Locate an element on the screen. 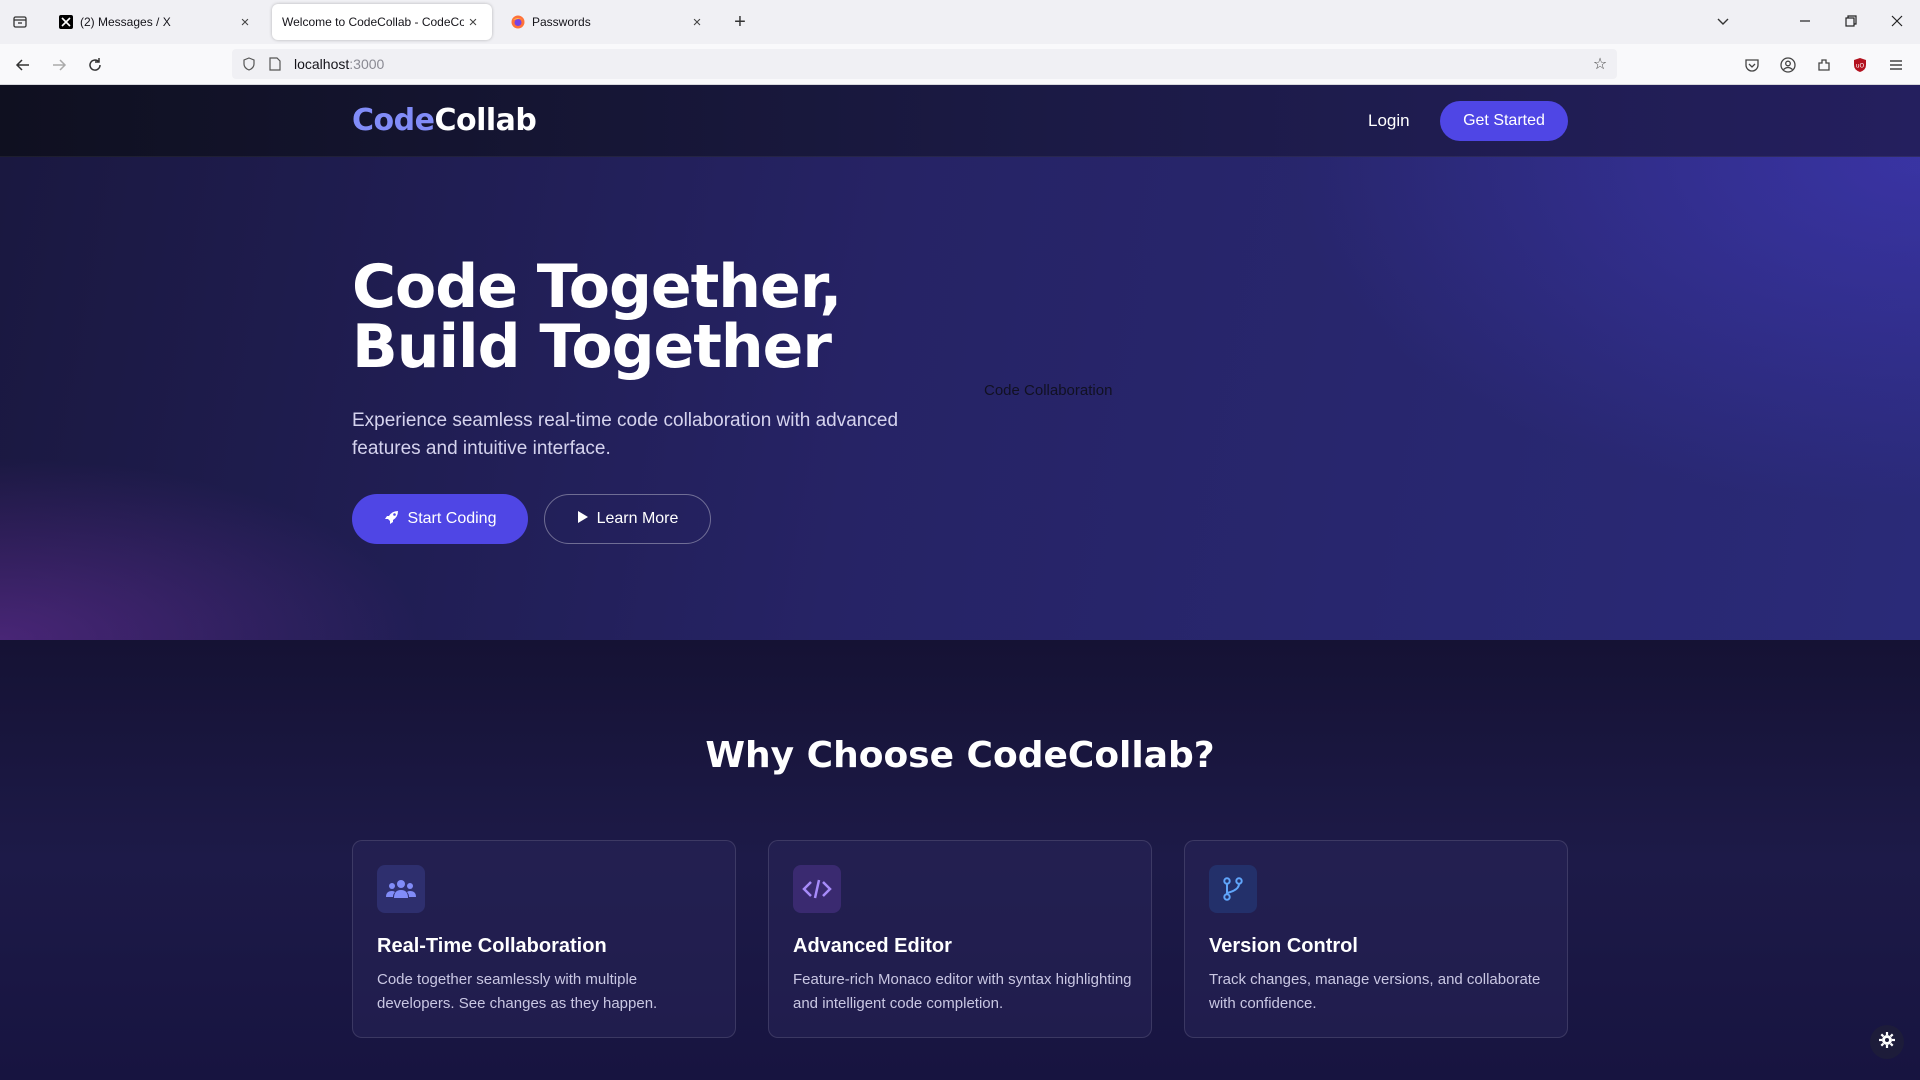 The image size is (1920, 1080). firefox-icon is located at coordinates (518, 22).